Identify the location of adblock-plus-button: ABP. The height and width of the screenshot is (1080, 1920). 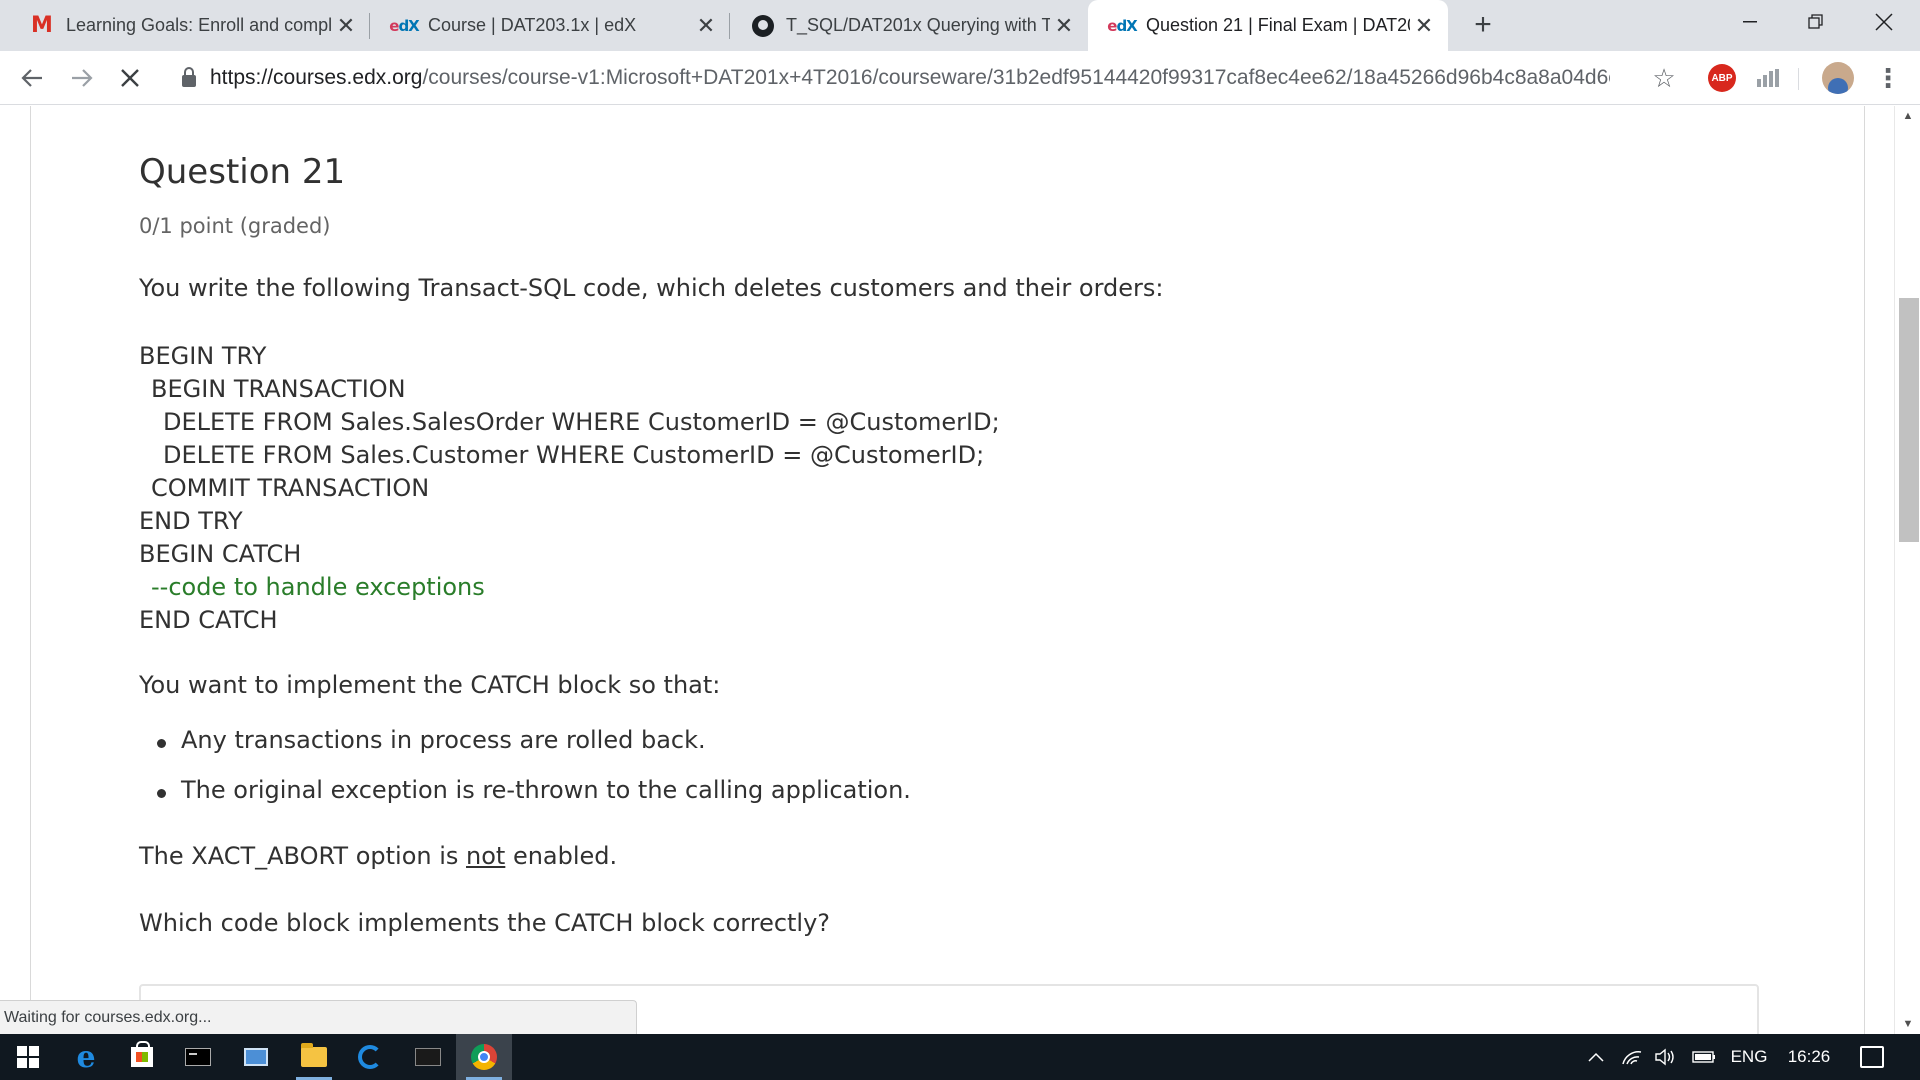
(1722, 78).